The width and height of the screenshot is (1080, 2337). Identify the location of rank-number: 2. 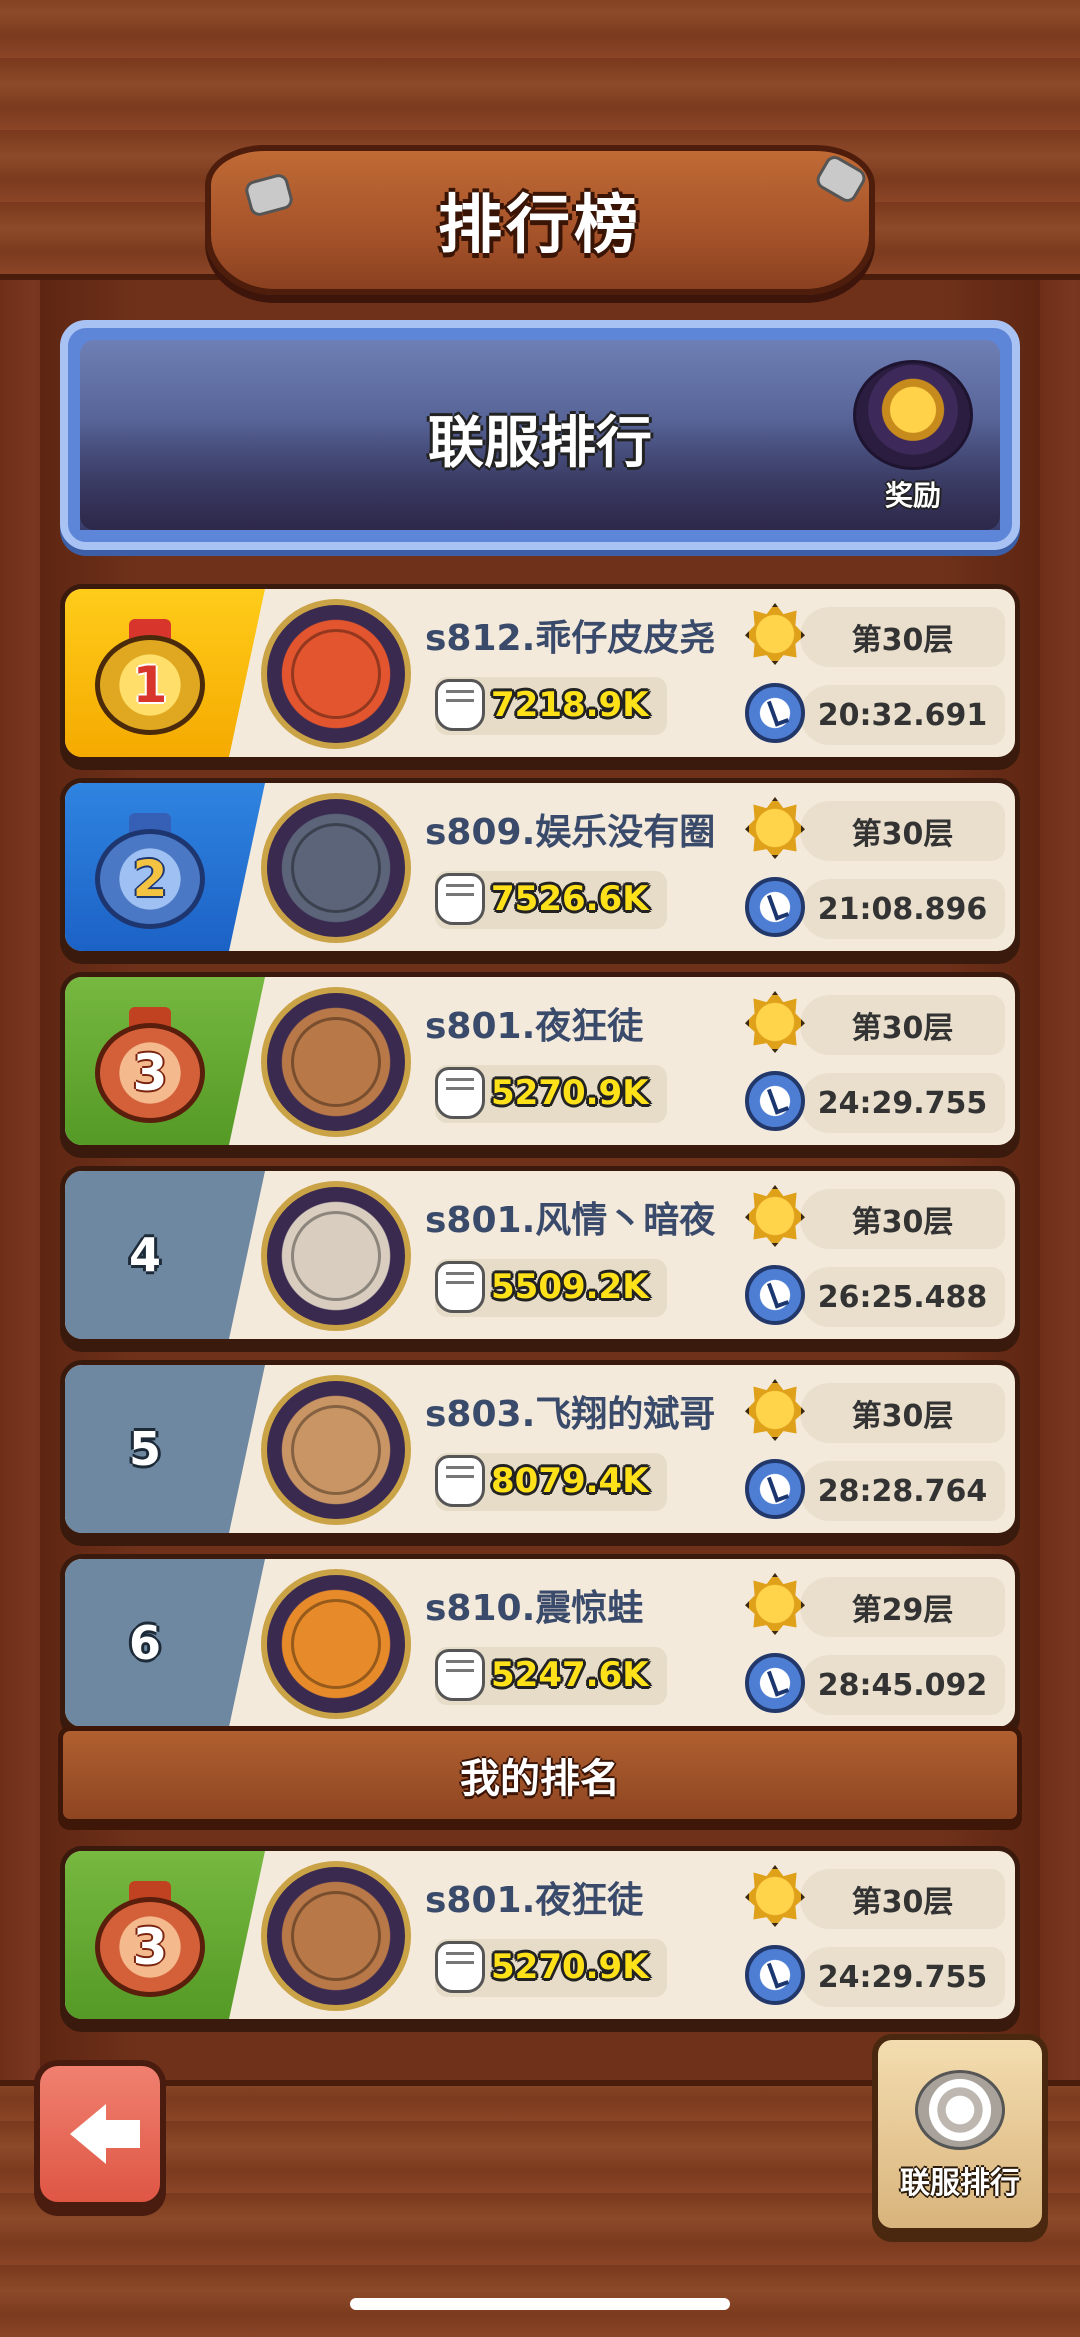
(150, 879).